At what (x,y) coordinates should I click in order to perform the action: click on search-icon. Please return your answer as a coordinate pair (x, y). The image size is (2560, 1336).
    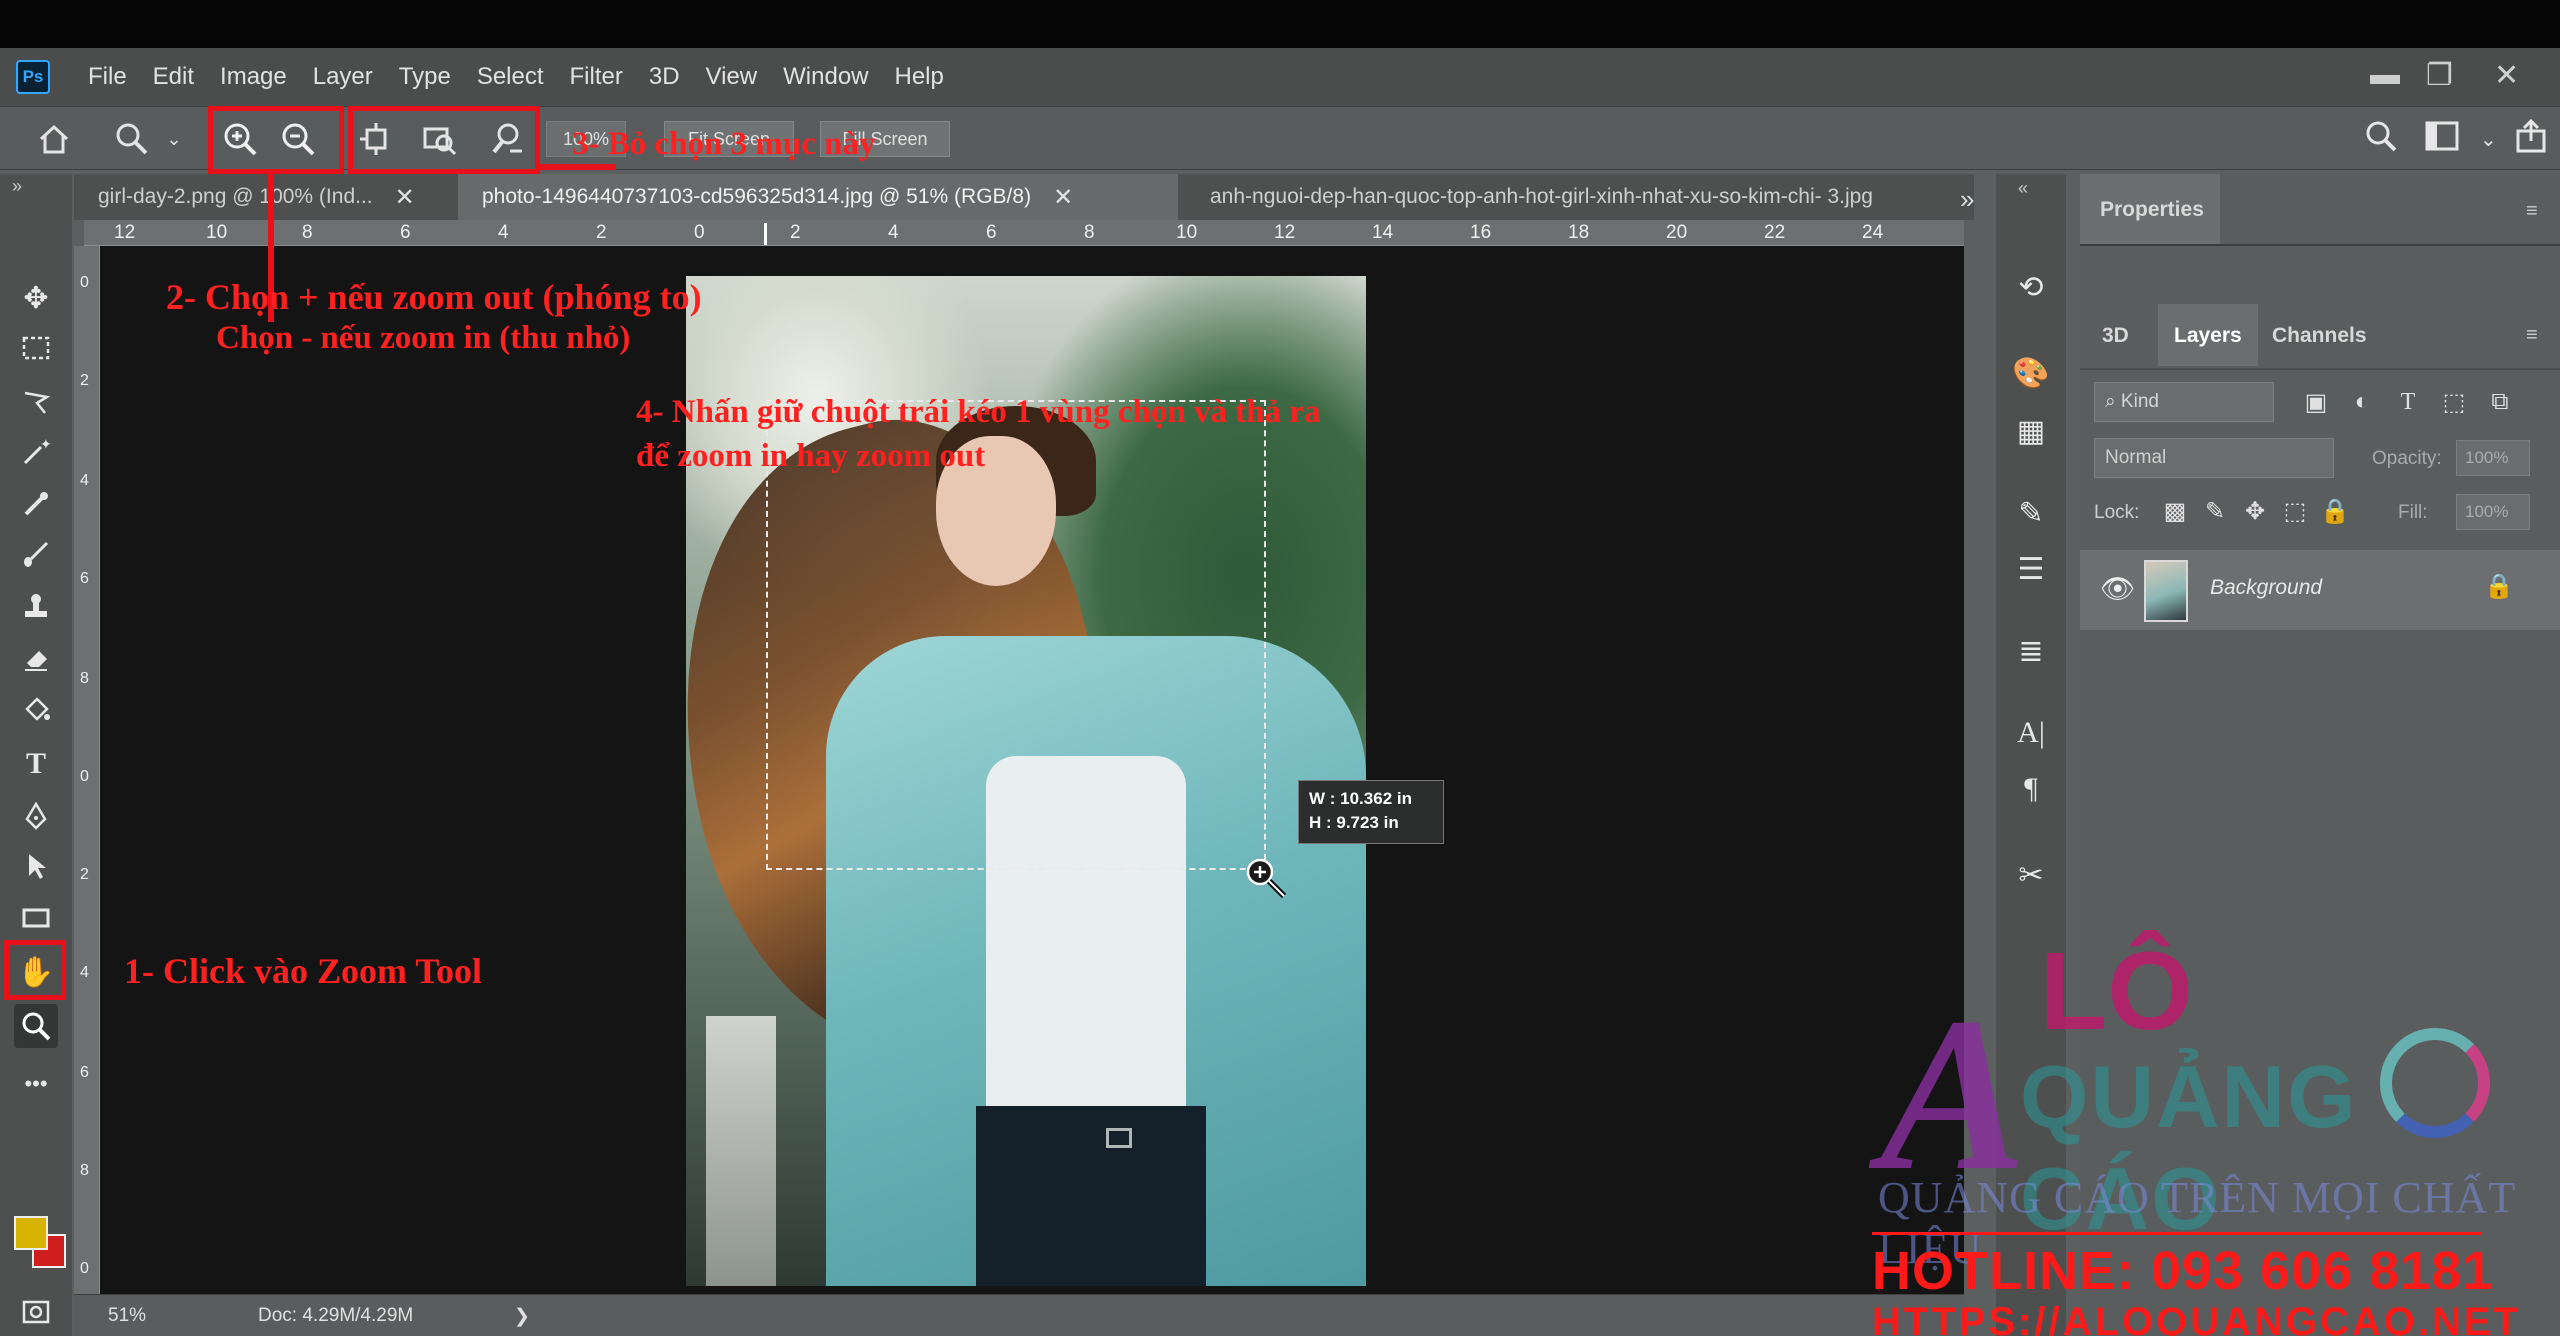
    Looking at the image, I should click on (2381, 140).